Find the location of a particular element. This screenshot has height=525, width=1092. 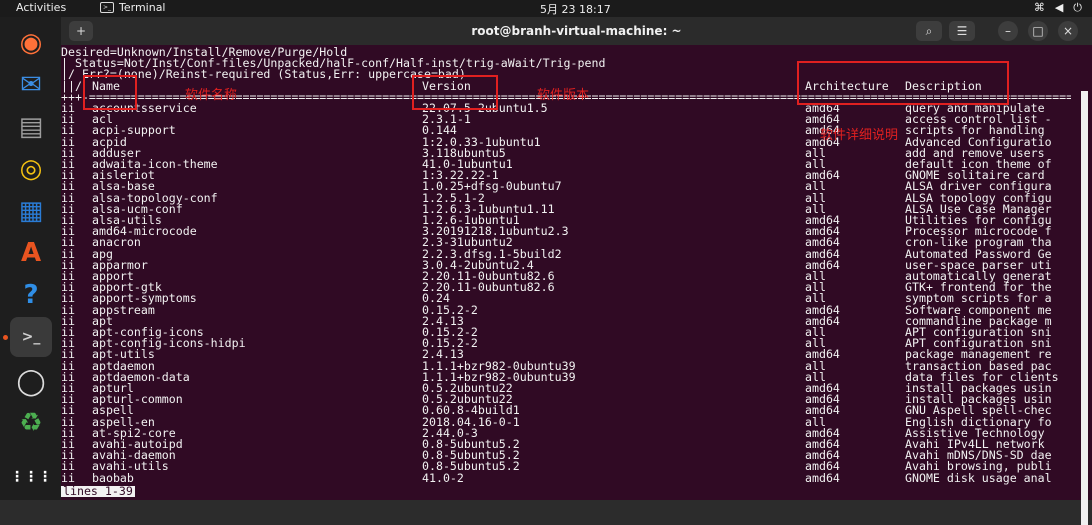

dvd-icon: ◯ is located at coordinates (31, 382).